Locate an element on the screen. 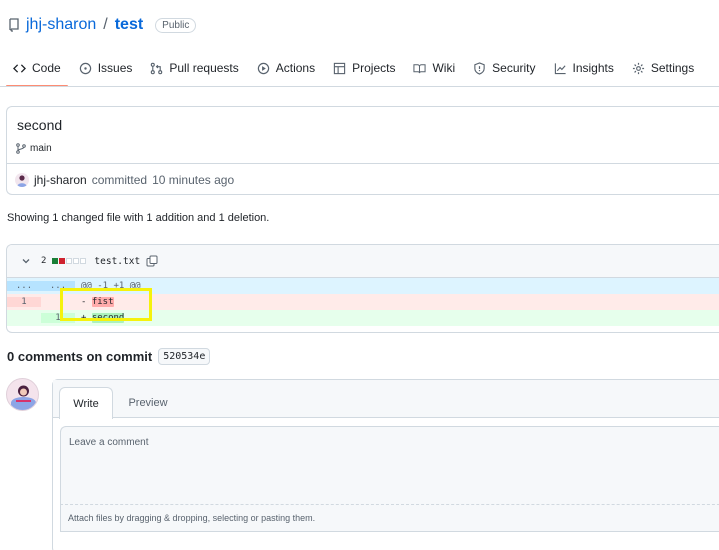  tab-insights: Insights is located at coordinates (584, 68).